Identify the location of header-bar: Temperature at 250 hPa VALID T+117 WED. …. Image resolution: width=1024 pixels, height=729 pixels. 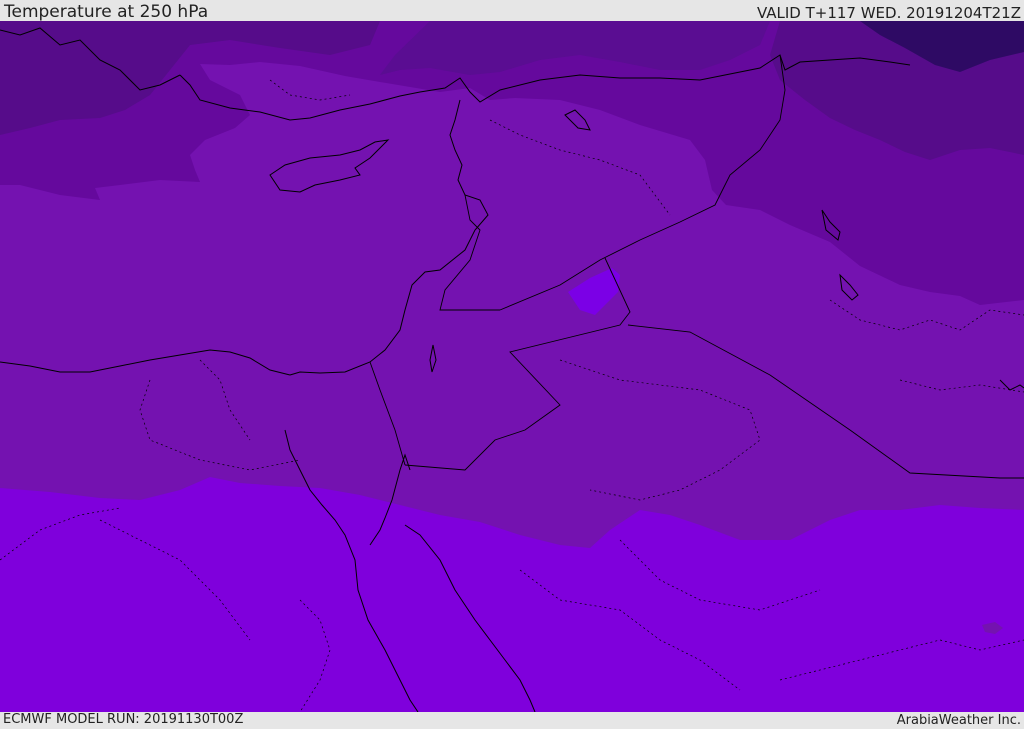
(512, 10).